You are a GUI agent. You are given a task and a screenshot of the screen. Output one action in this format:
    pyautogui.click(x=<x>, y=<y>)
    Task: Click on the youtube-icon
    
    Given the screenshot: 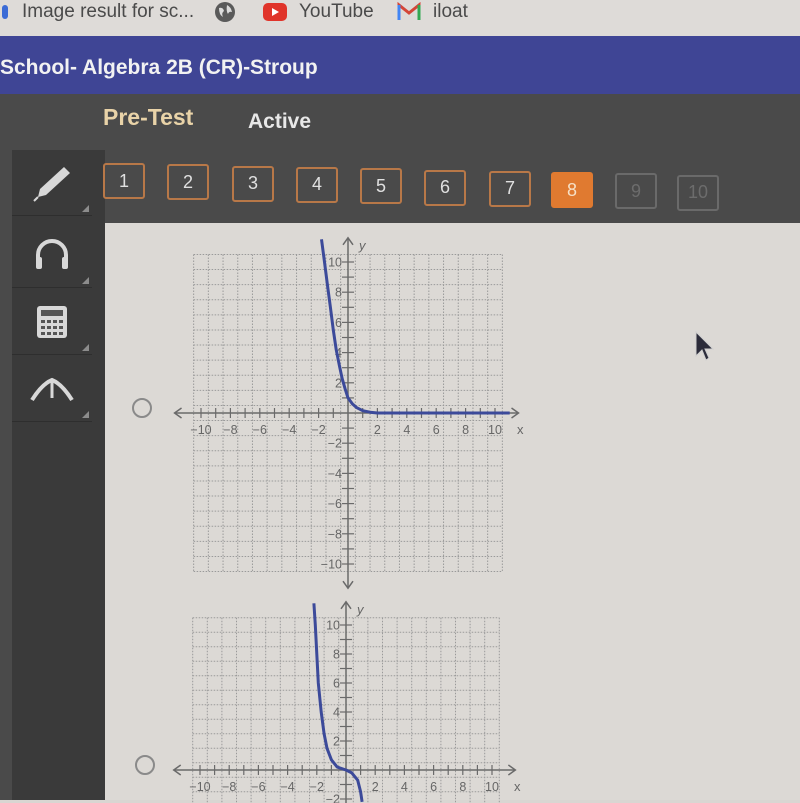 What is the action you would take?
    pyautogui.click(x=275, y=12)
    